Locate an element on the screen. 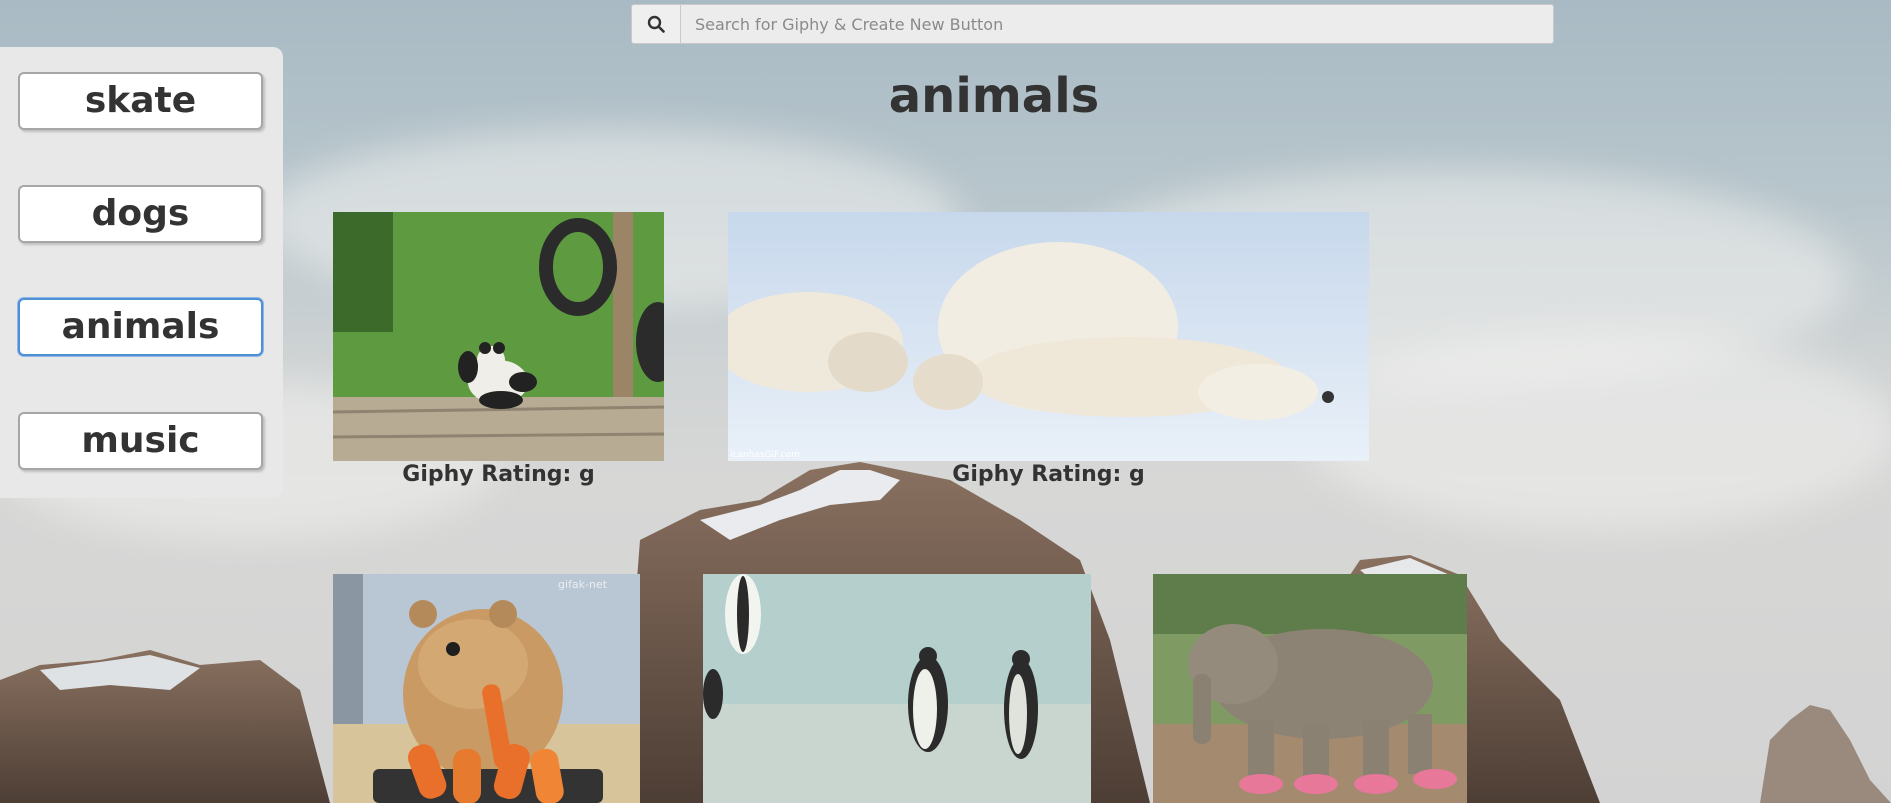 The height and width of the screenshot is (803, 1891). gif-polar-bears-rating: Giphy Rating: g is located at coordinates (1048, 474).